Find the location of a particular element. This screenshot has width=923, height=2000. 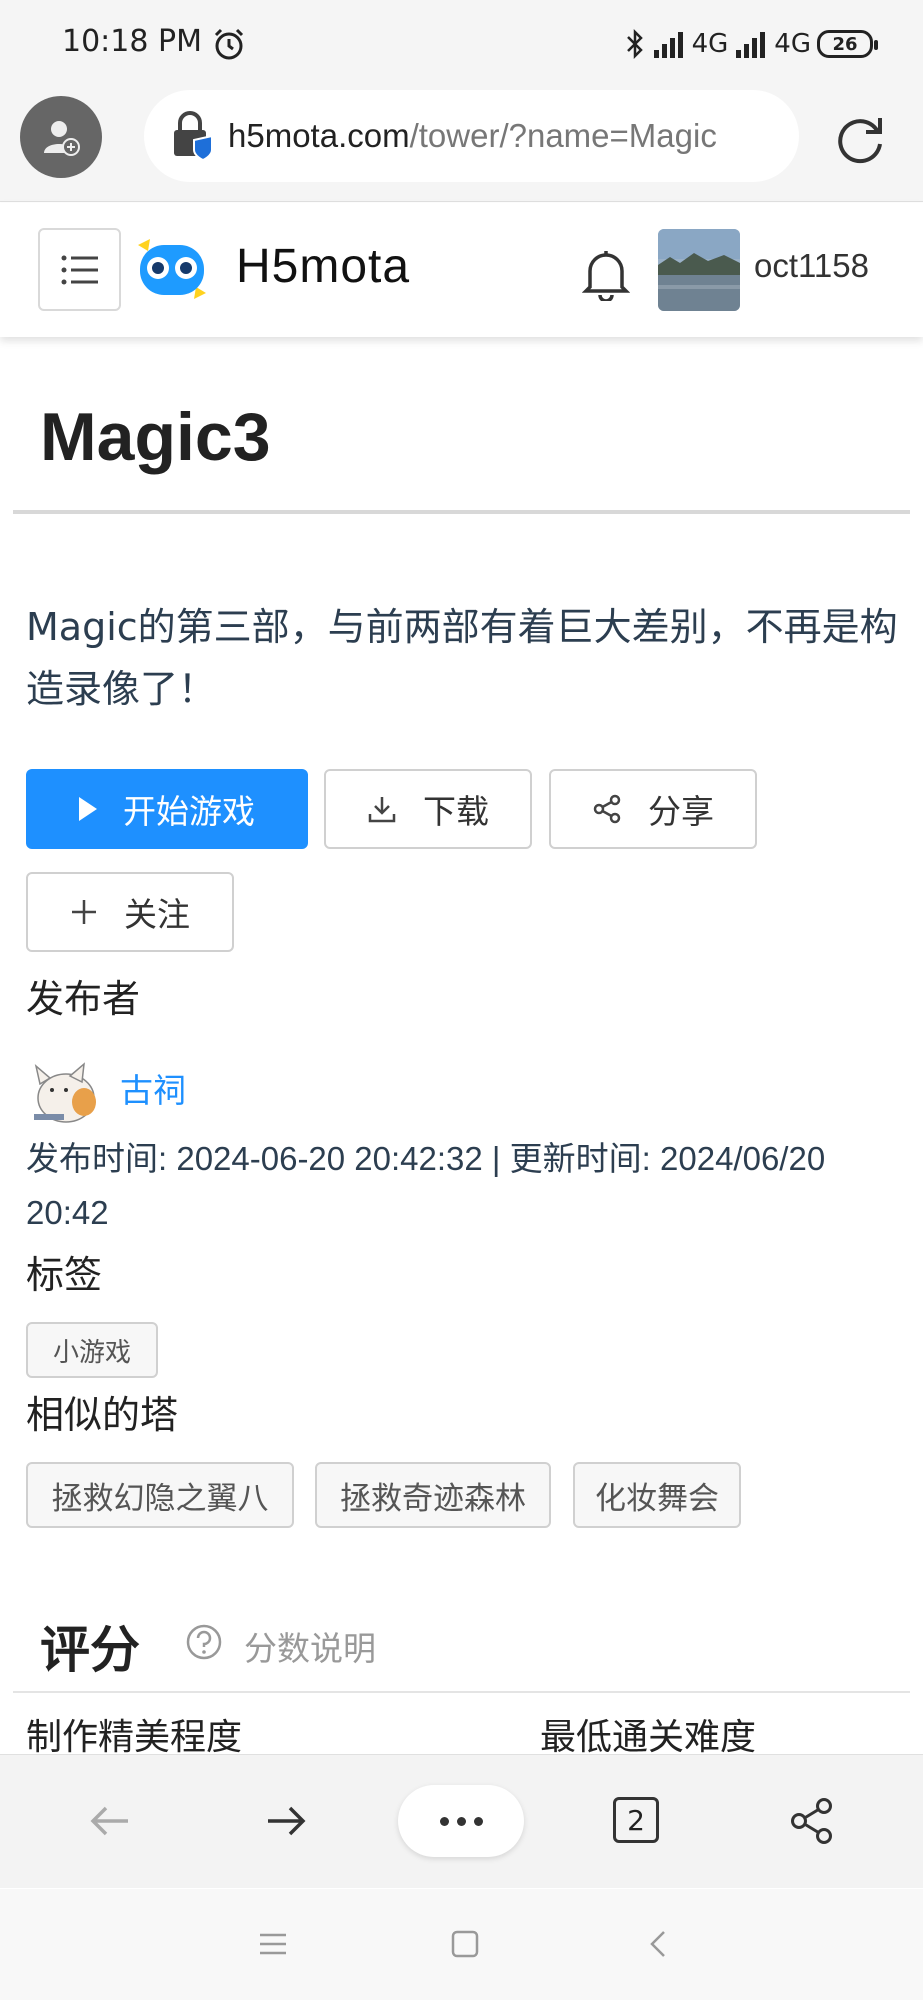

avatar-image is located at coordinates (699, 270).